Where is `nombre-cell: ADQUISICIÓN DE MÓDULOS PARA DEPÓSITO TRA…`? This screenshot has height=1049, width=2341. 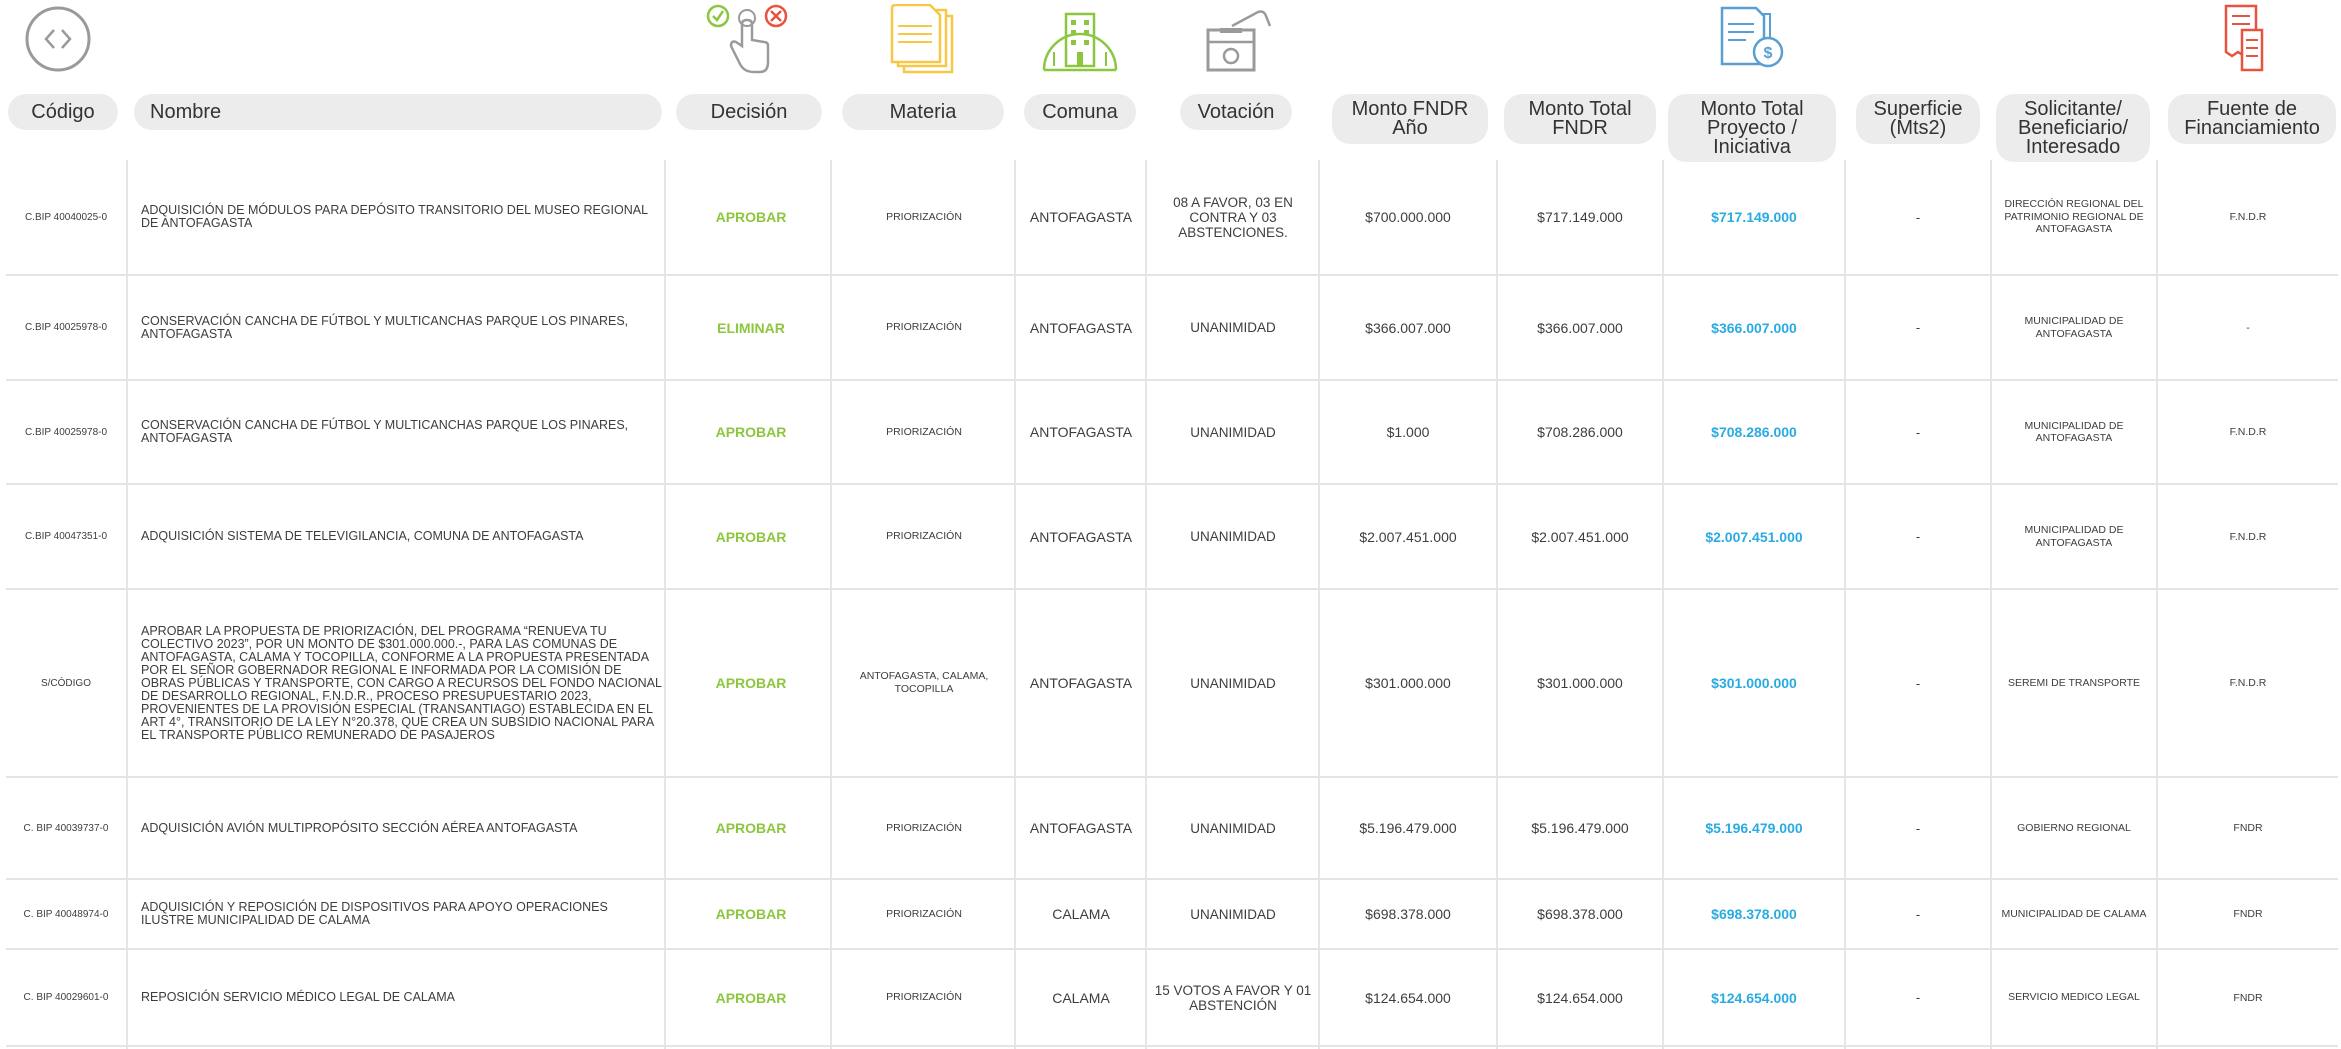 nombre-cell: ADQUISICIÓN DE MÓDULOS PARA DEPÓSITO TRA… is located at coordinates (394, 216).